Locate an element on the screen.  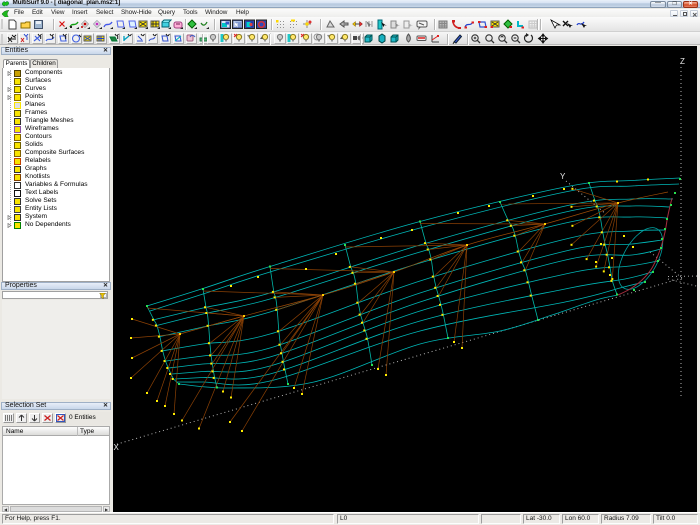
svg-text: Z is located at coordinates (682, 61).